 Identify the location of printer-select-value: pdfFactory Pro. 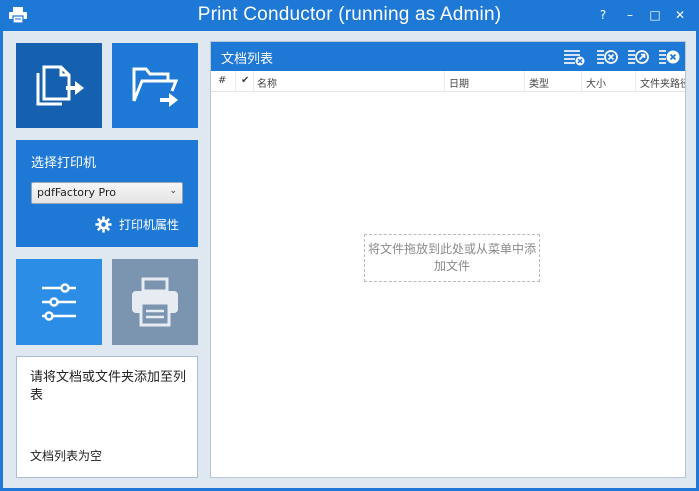
(76, 192).